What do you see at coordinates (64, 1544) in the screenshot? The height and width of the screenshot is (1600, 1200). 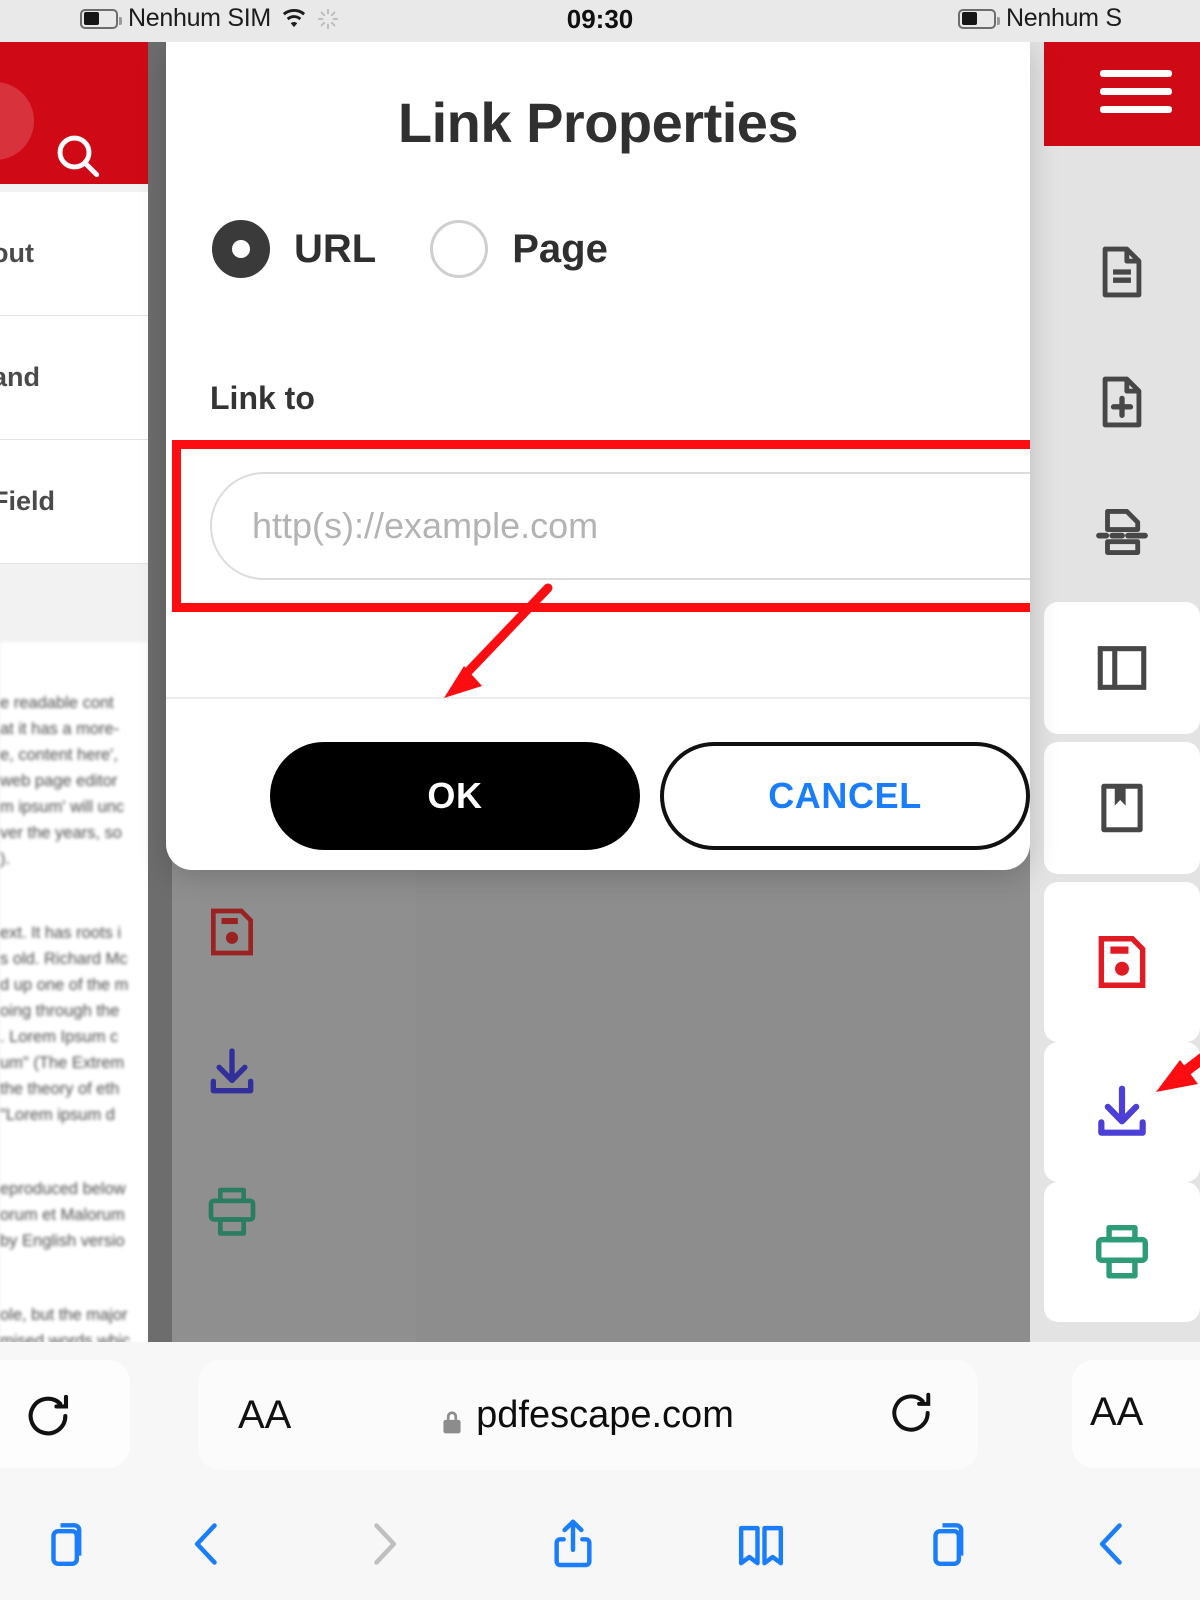 I see `tabs-icon` at bounding box center [64, 1544].